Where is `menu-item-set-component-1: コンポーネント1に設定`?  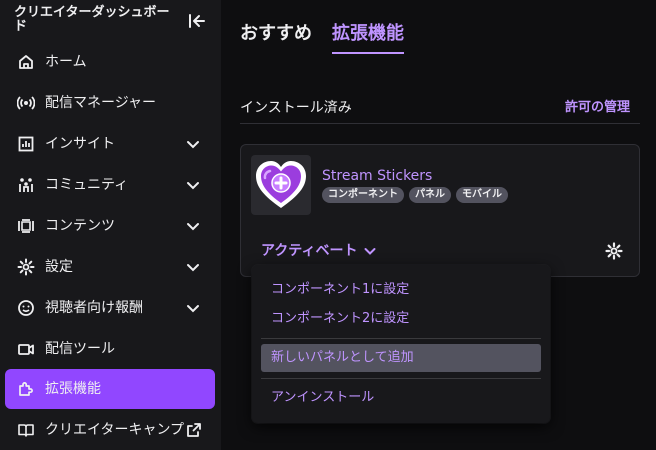
menu-item-set-component-1: コンポーネント1に設定 is located at coordinates (401, 290).